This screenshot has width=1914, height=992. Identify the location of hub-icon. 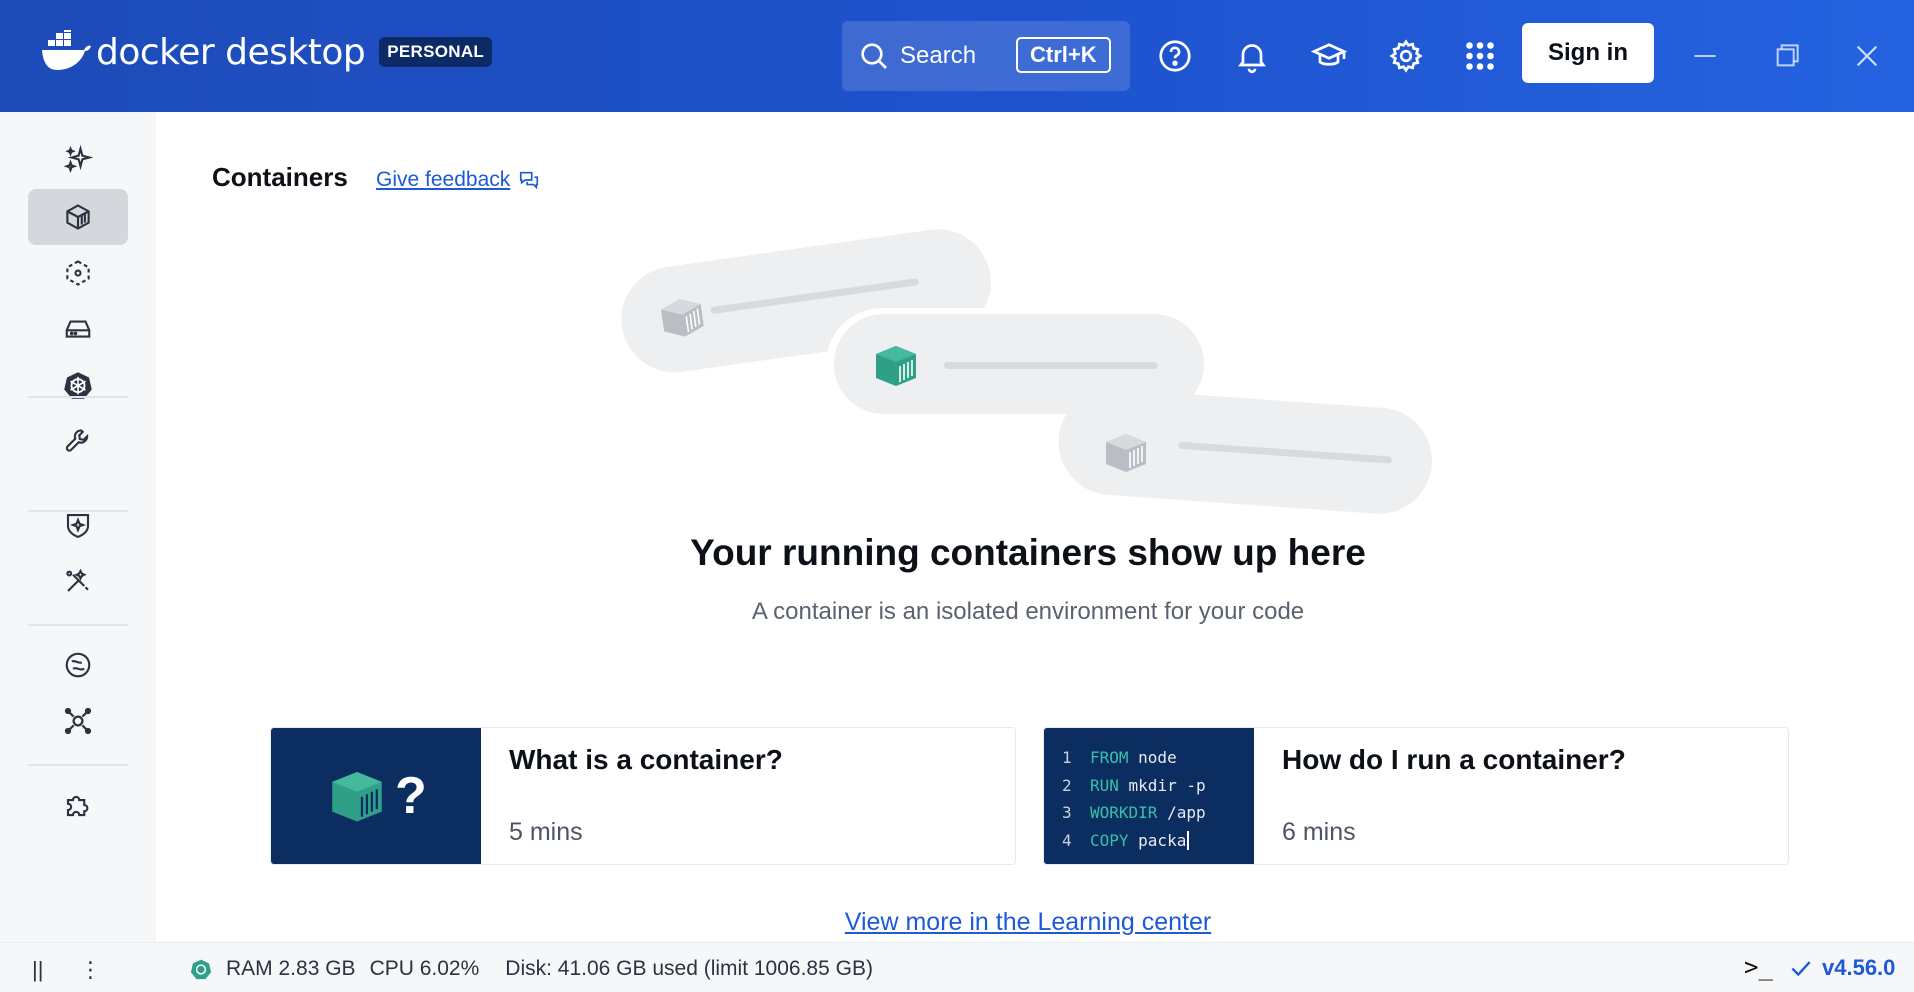
(78, 665).